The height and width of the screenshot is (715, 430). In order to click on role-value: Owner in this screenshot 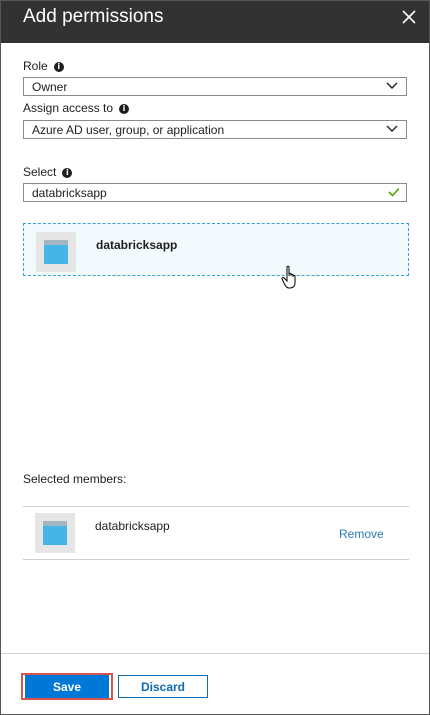, I will do `click(50, 87)`.